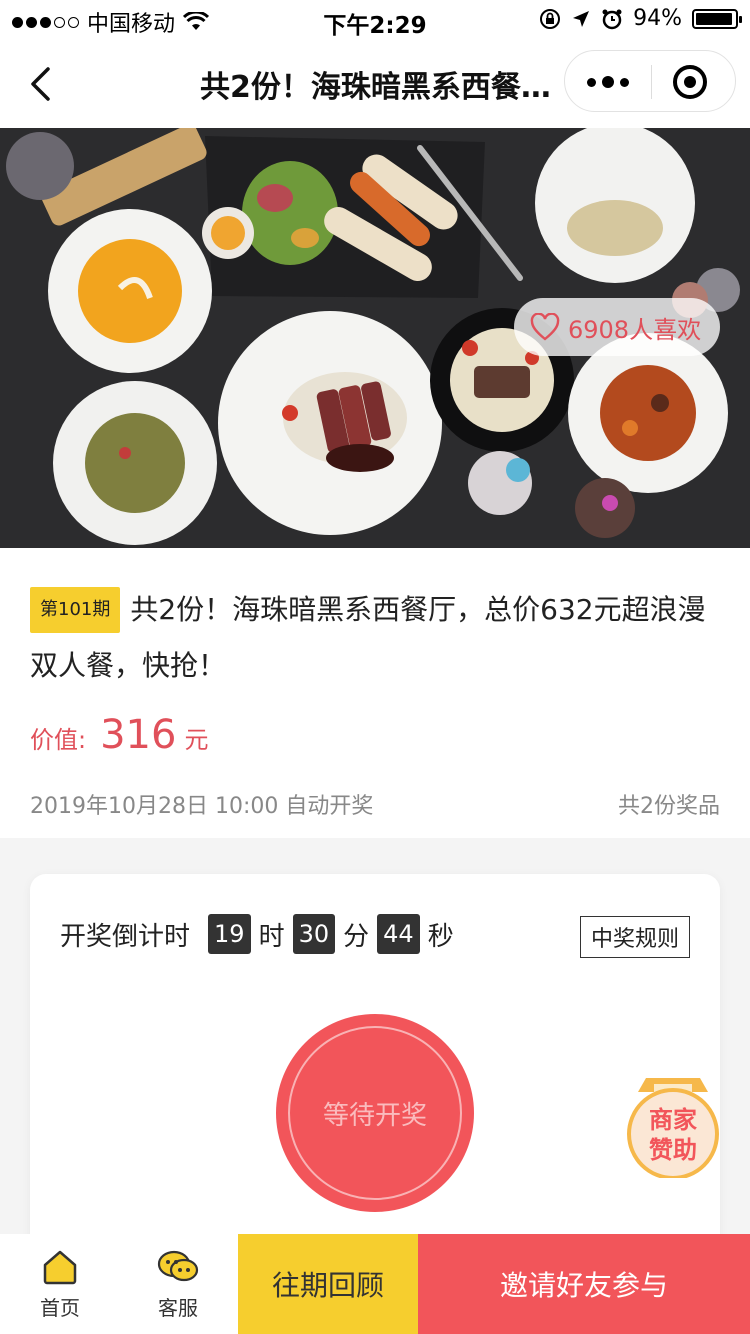 The image size is (750, 1334). I want to click on likes-count: 6908人喜欢, so click(635, 329).